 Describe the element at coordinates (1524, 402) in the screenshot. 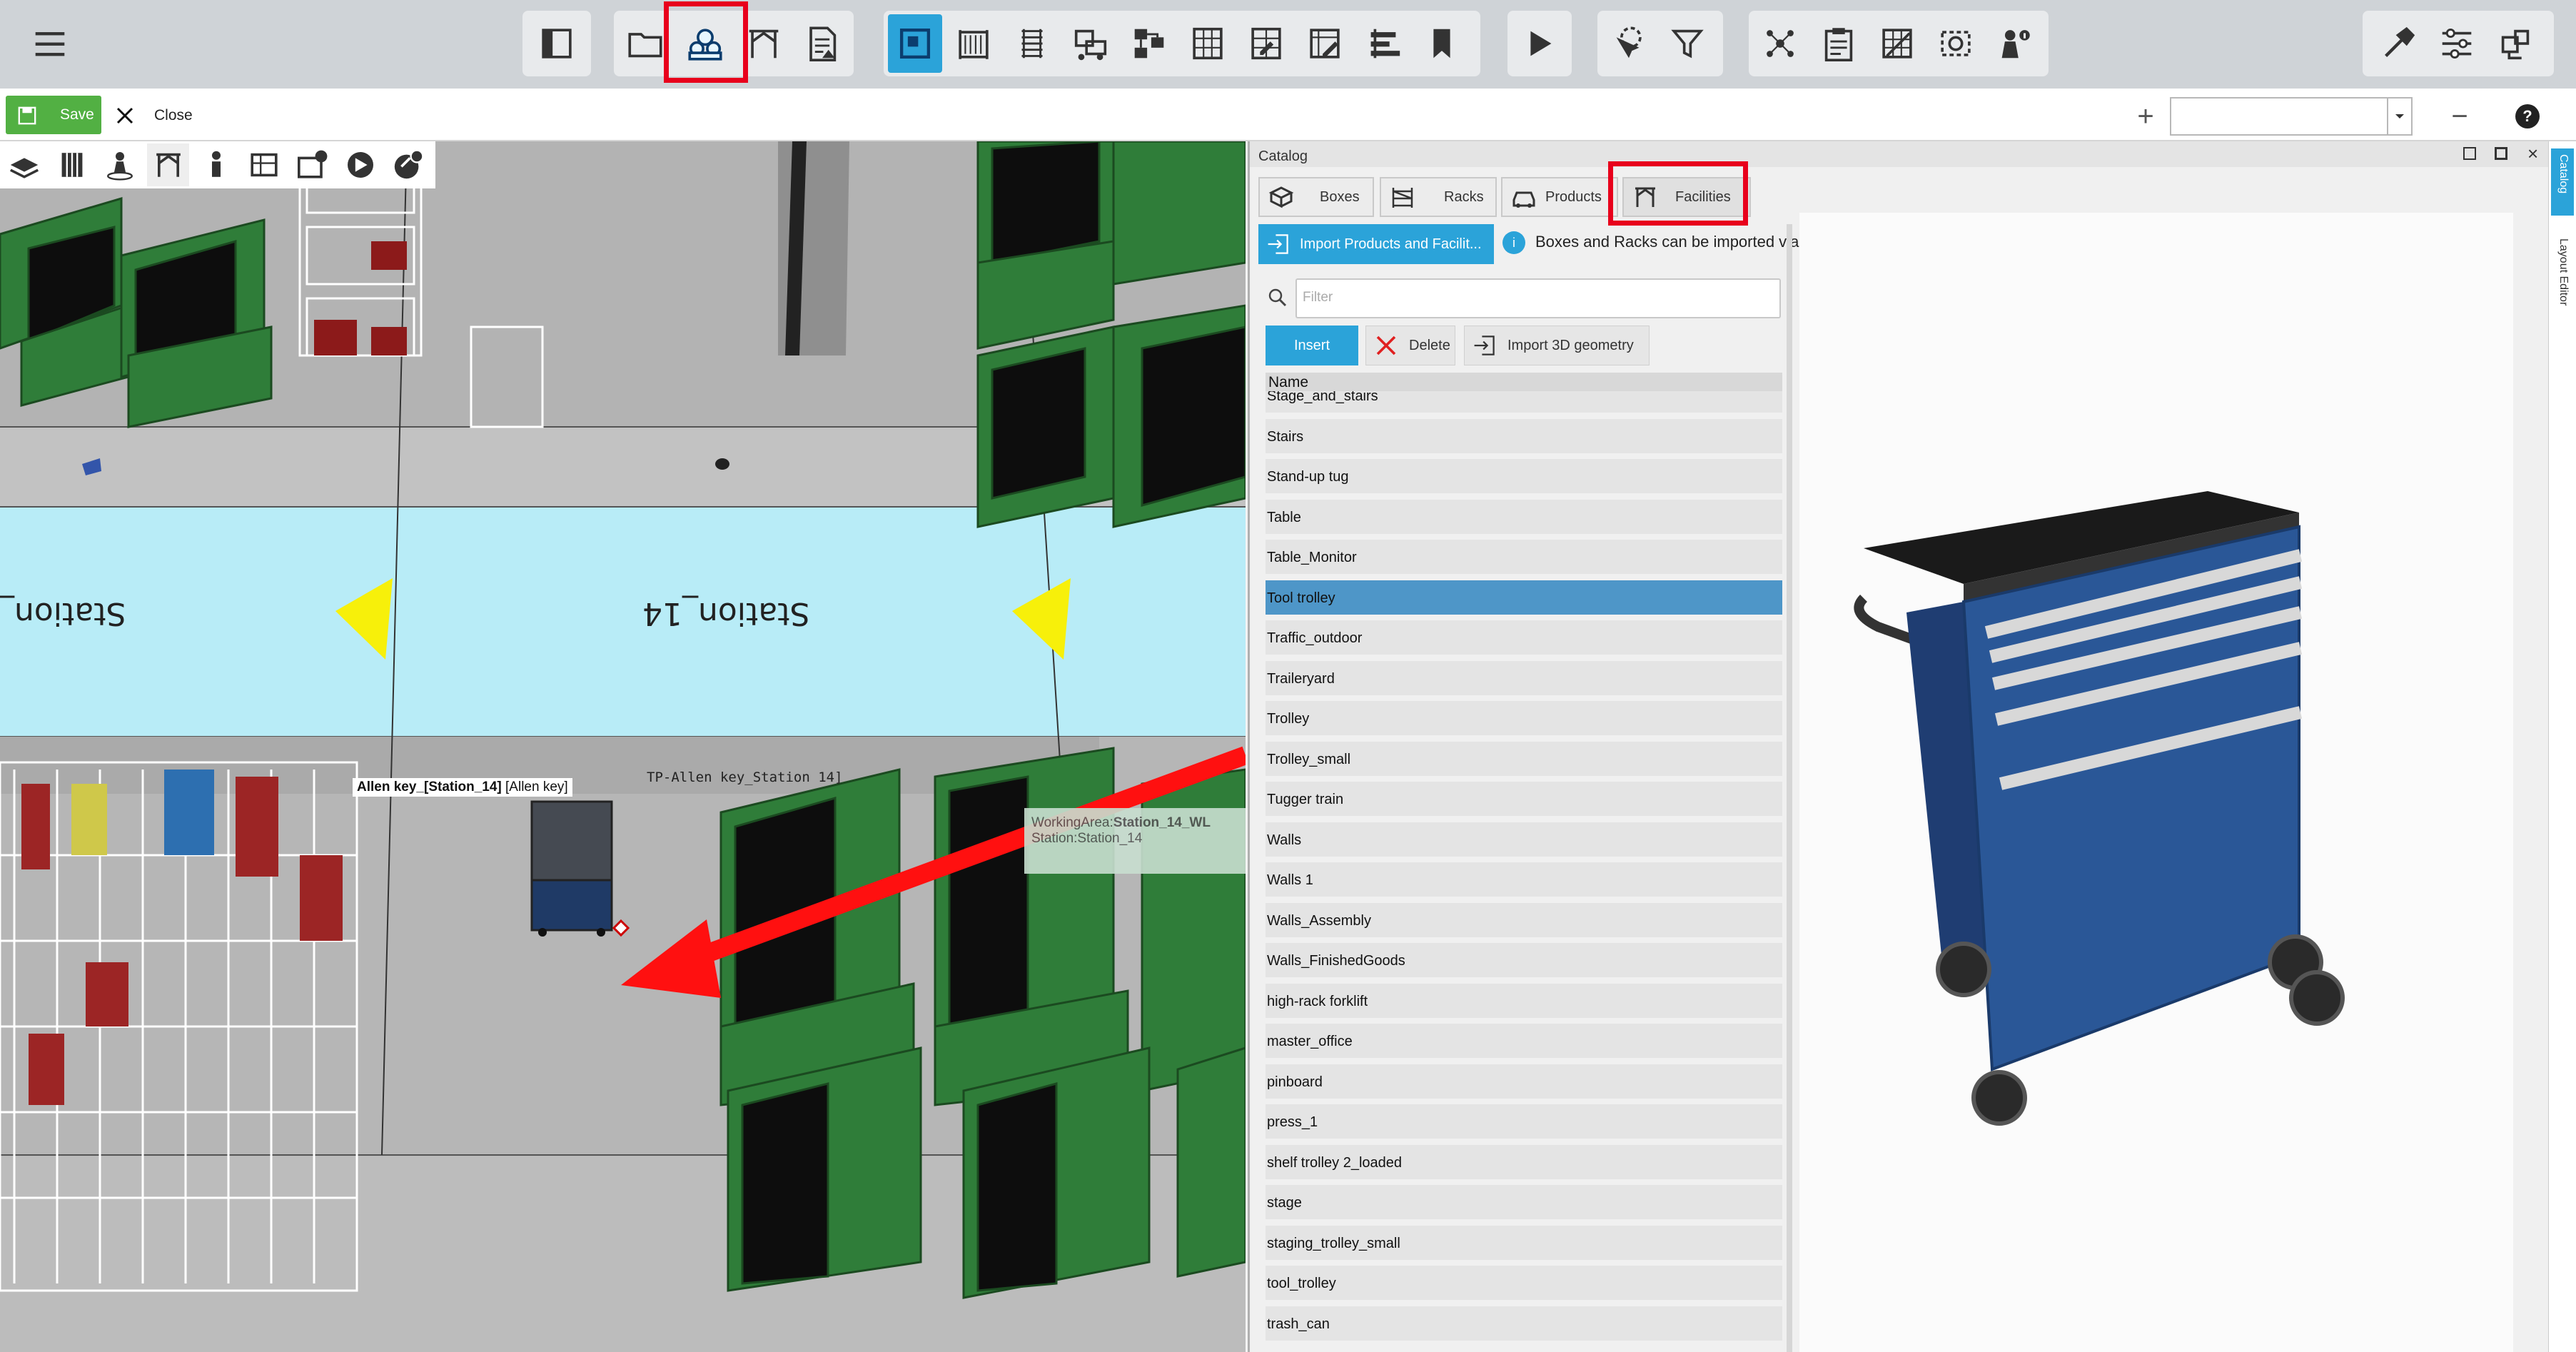

I see `list-item: Stage_and_stairs` at that location.